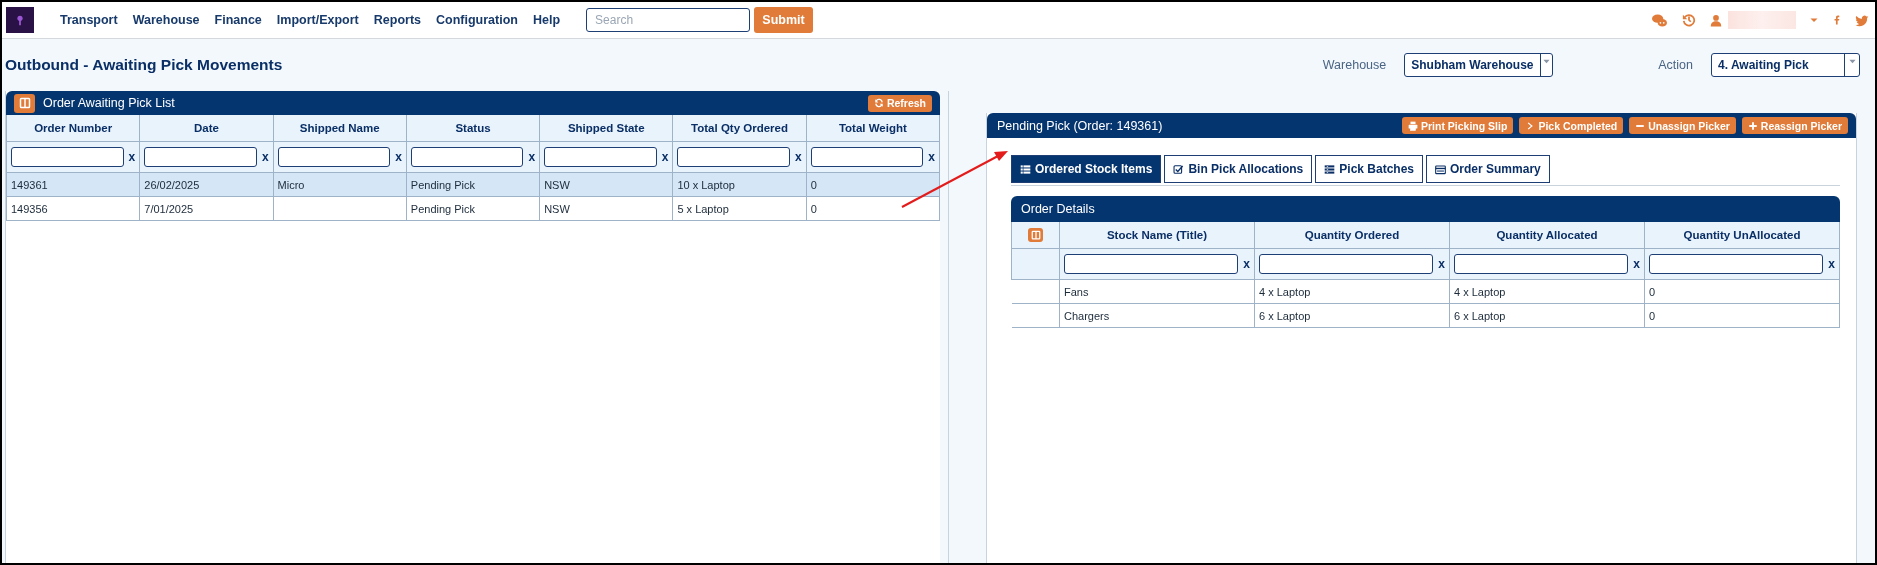 This screenshot has width=1877, height=565. What do you see at coordinates (473, 128) in the screenshot?
I see `column-header: Status` at bounding box center [473, 128].